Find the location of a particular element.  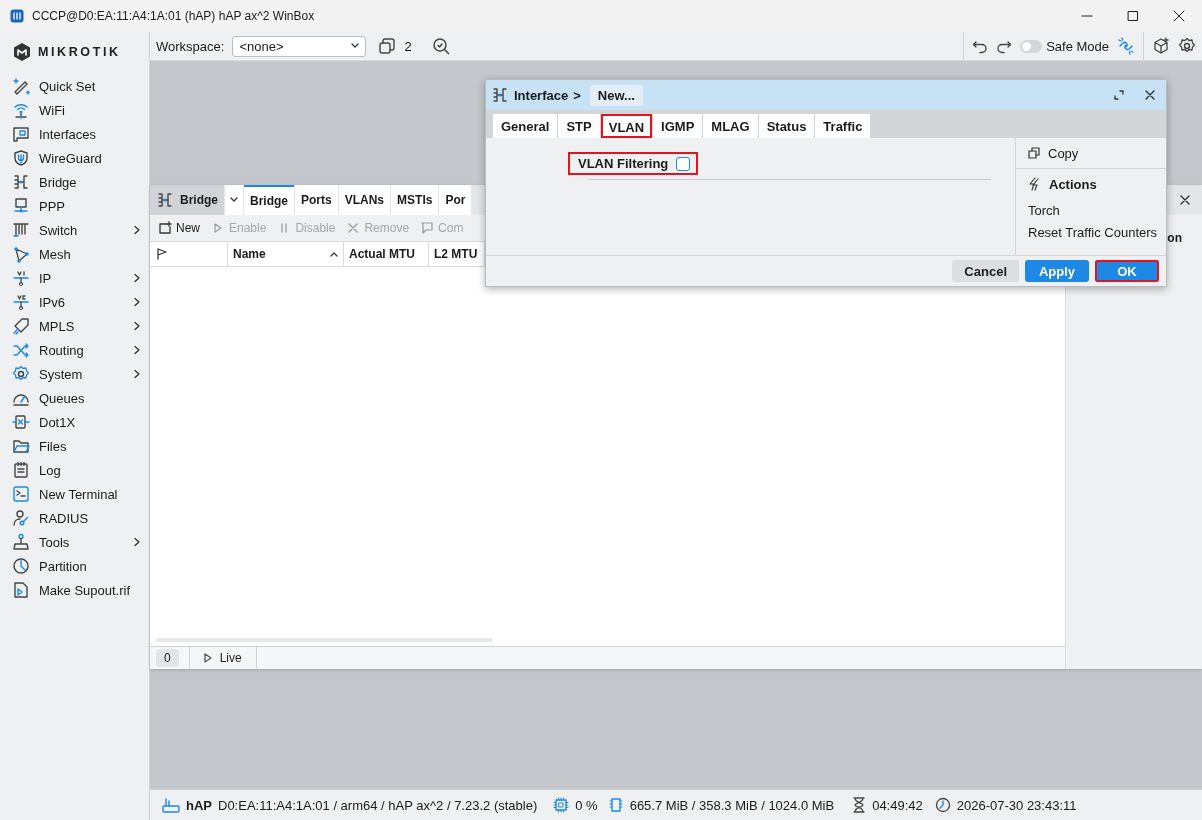

workspace-dropdown: <none> is located at coordinates (299, 46).